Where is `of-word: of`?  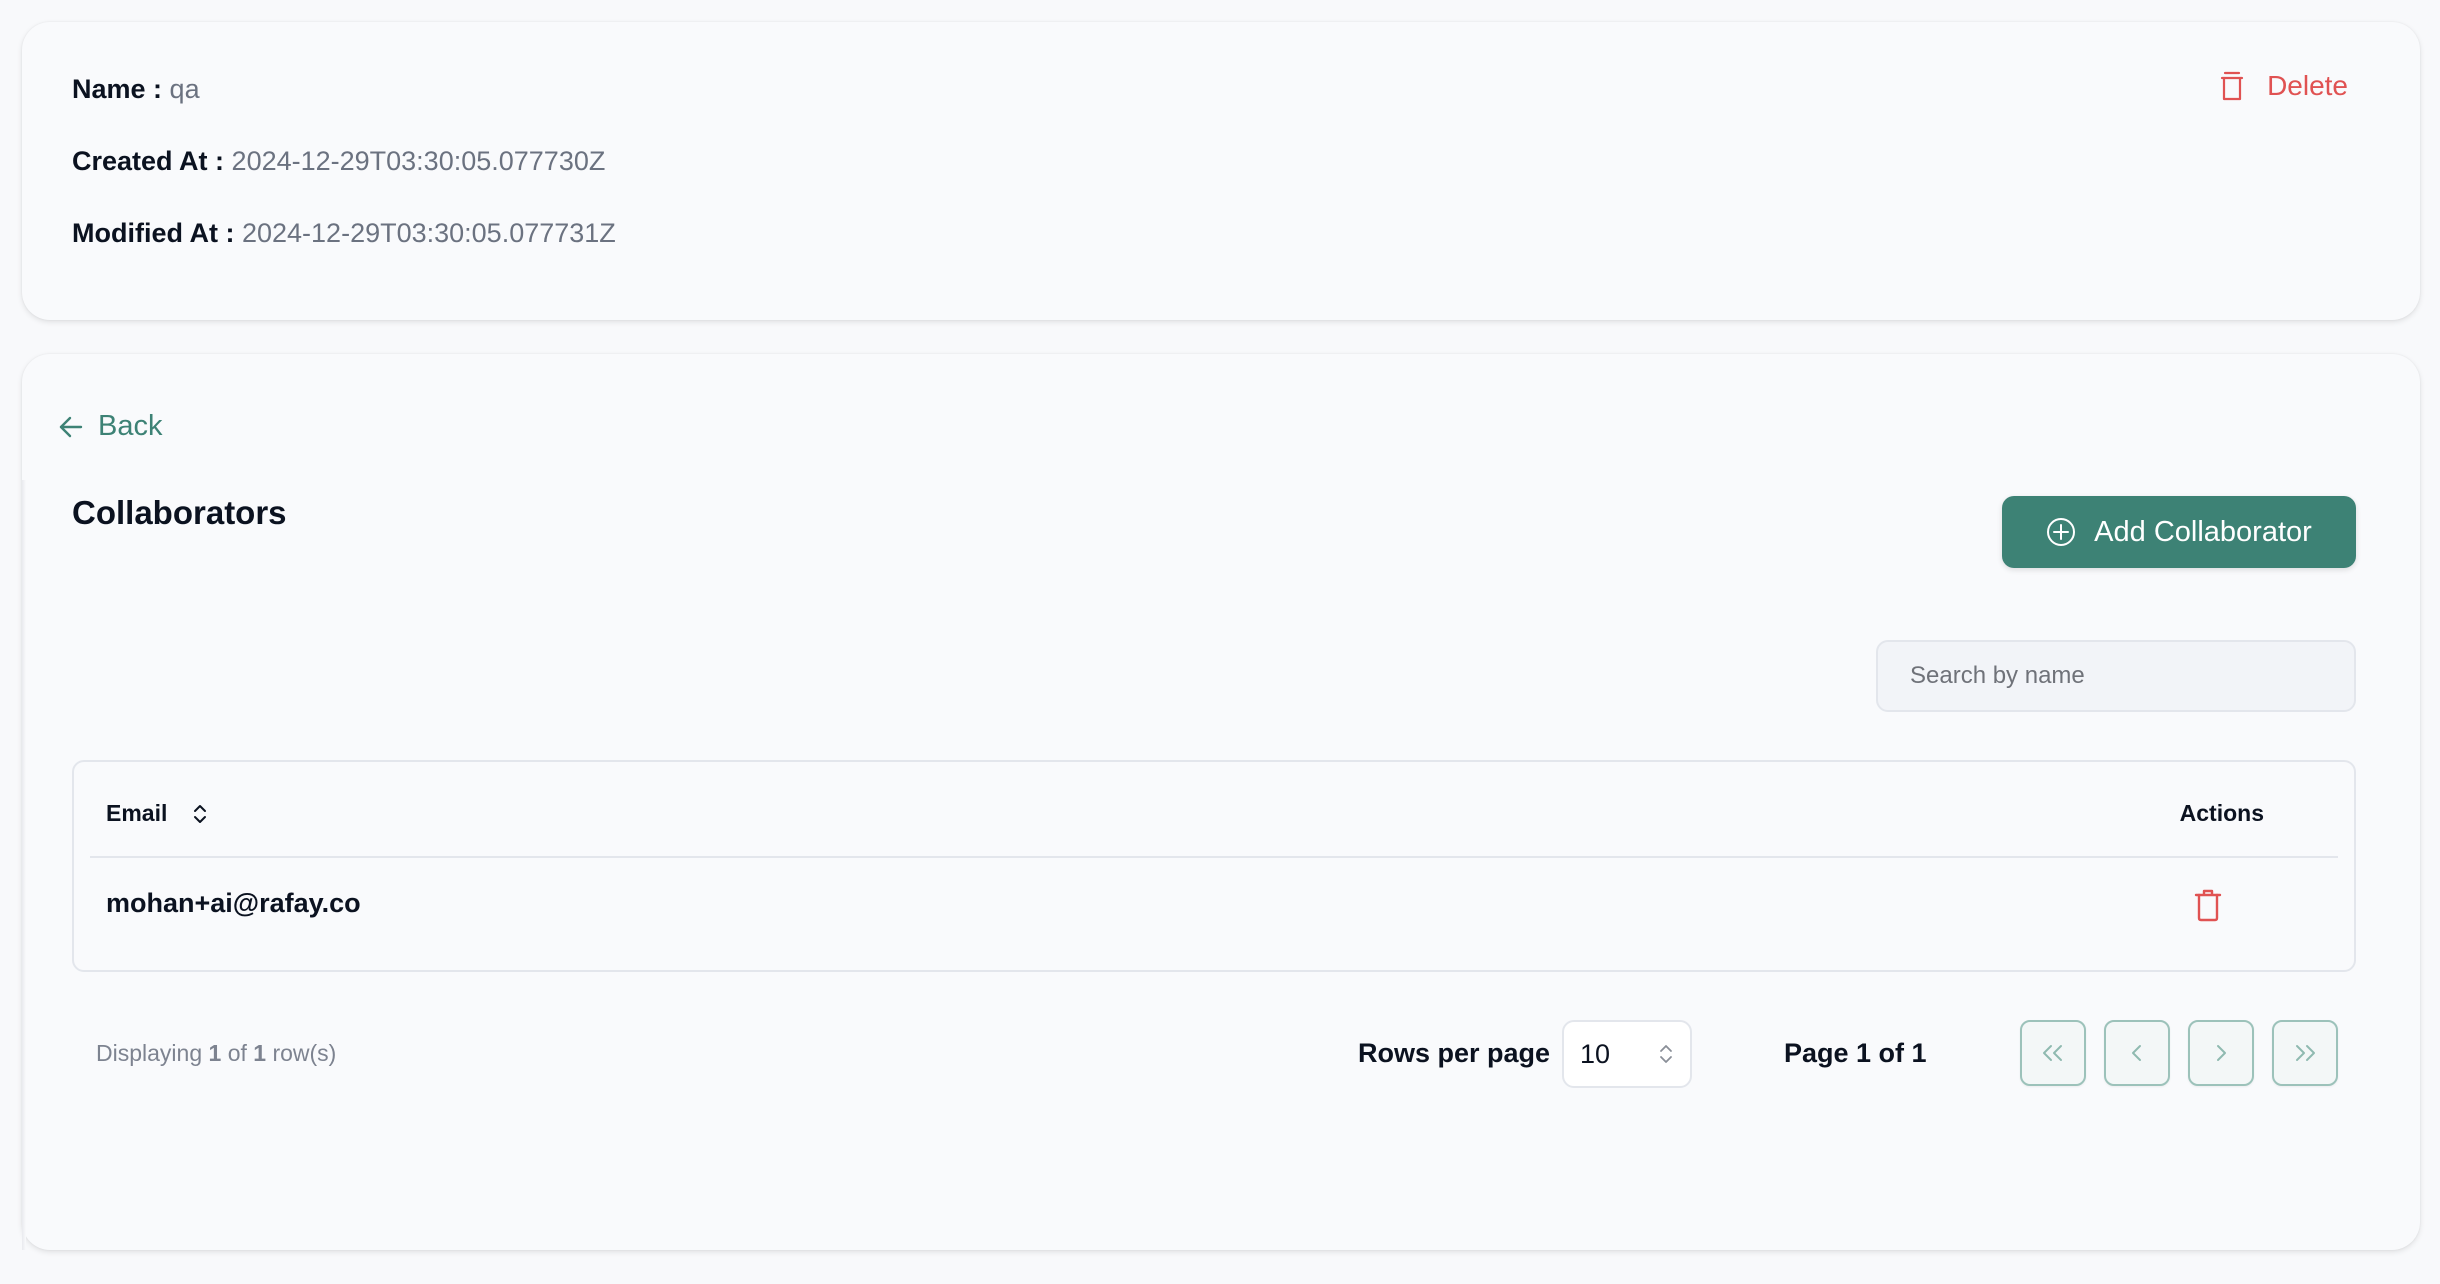
of-word: of is located at coordinates (237, 1053).